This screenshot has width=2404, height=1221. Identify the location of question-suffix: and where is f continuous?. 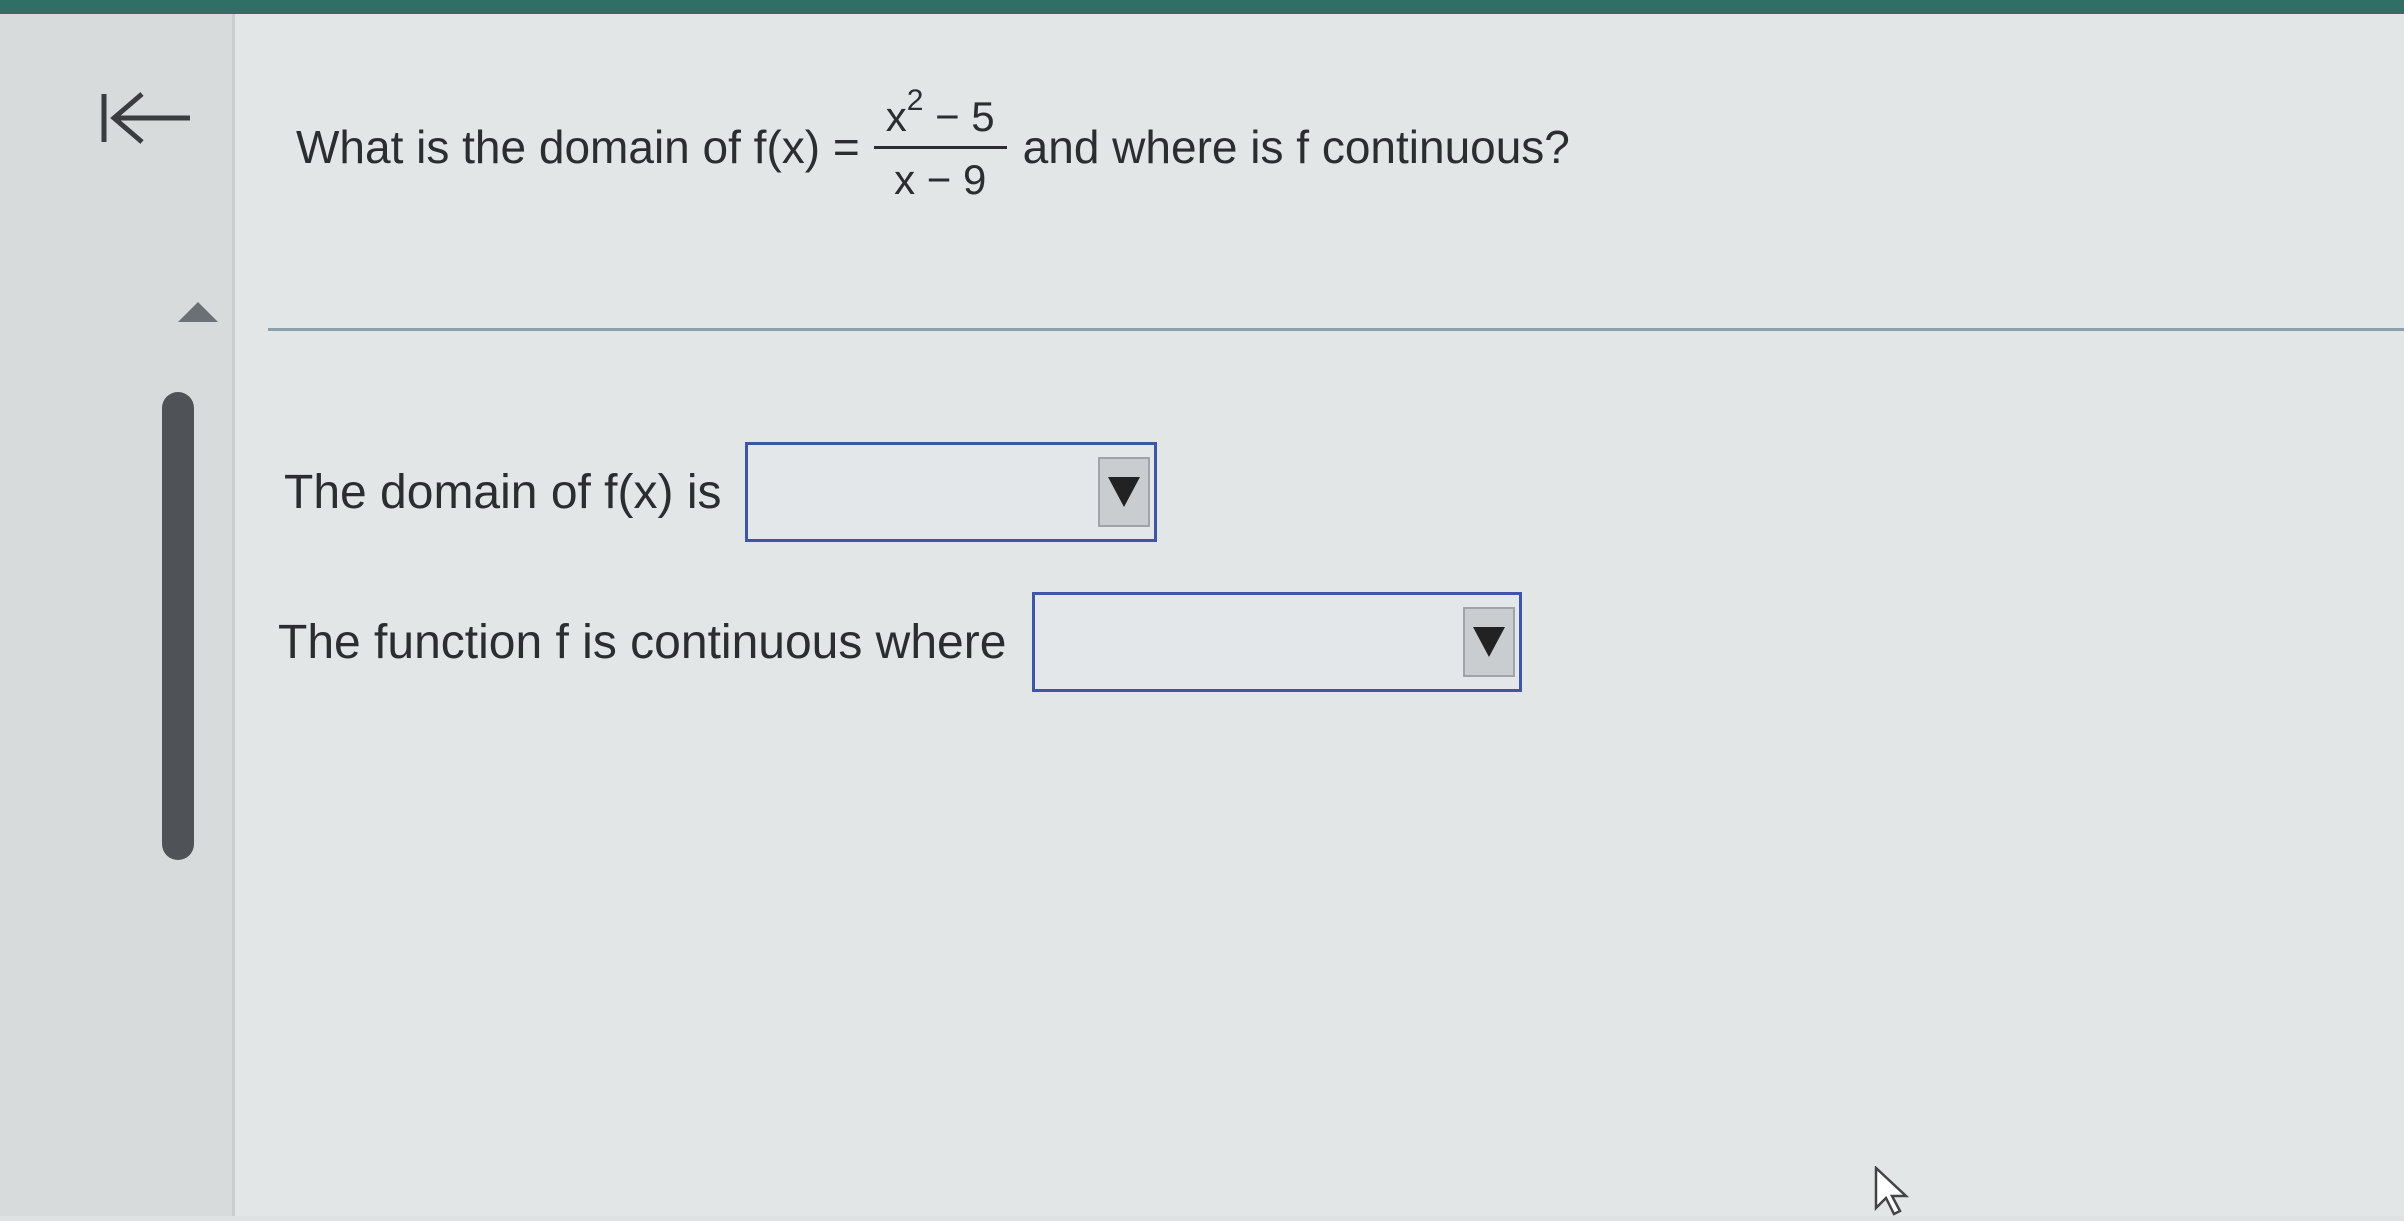
(1296, 147).